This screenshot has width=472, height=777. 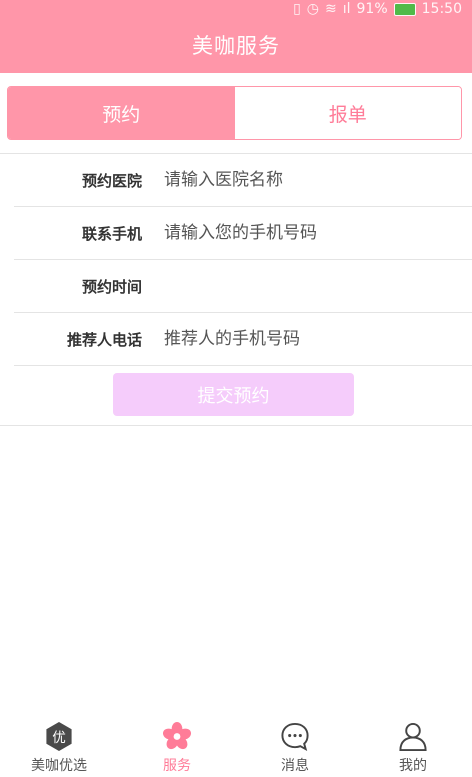 What do you see at coordinates (347, 113) in the screenshot?
I see `tab-report: 报单` at bounding box center [347, 113].